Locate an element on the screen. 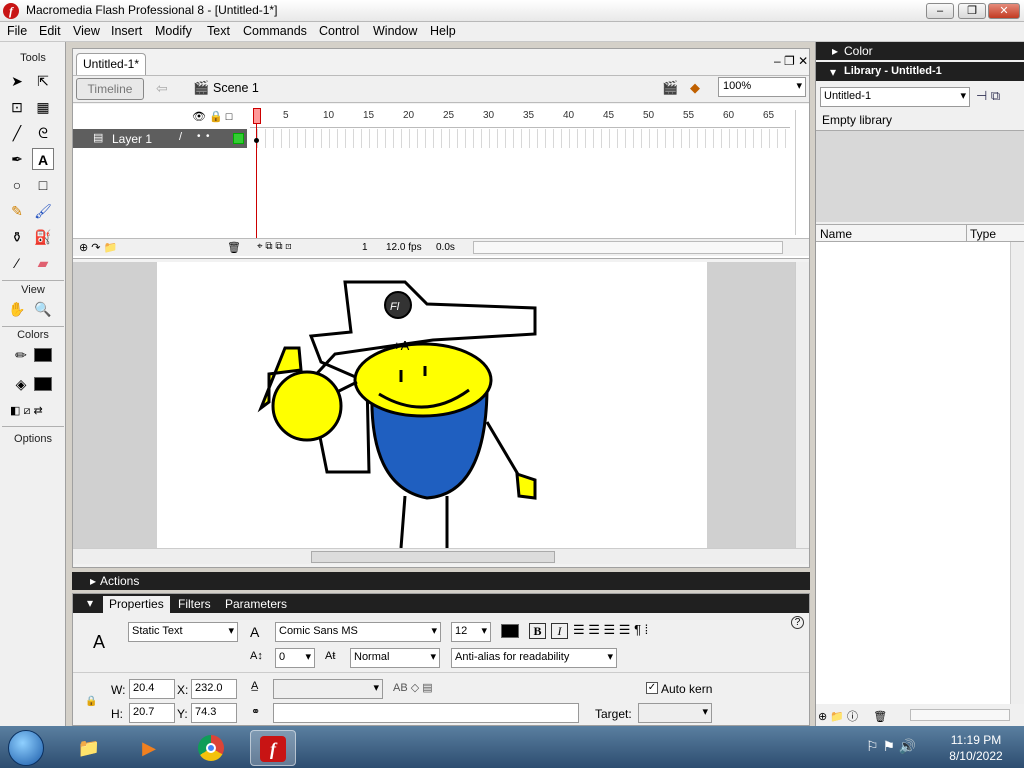  stage-vscroll is located at coordinates (802, 405).